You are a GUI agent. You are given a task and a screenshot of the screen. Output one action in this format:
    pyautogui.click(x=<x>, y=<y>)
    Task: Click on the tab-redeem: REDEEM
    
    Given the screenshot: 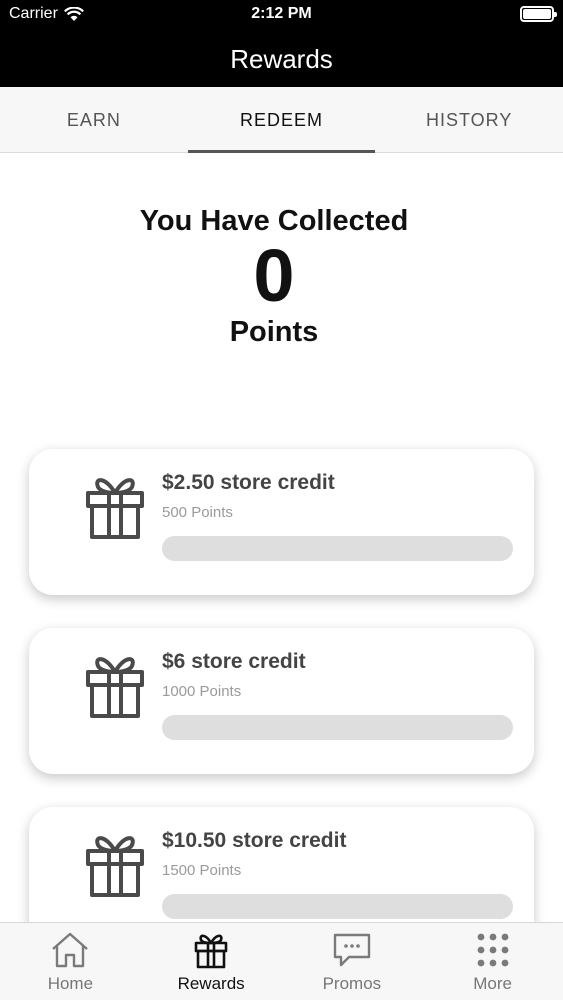 What is the action you would take?
    pyautogui.click(x=281, y=120)
    